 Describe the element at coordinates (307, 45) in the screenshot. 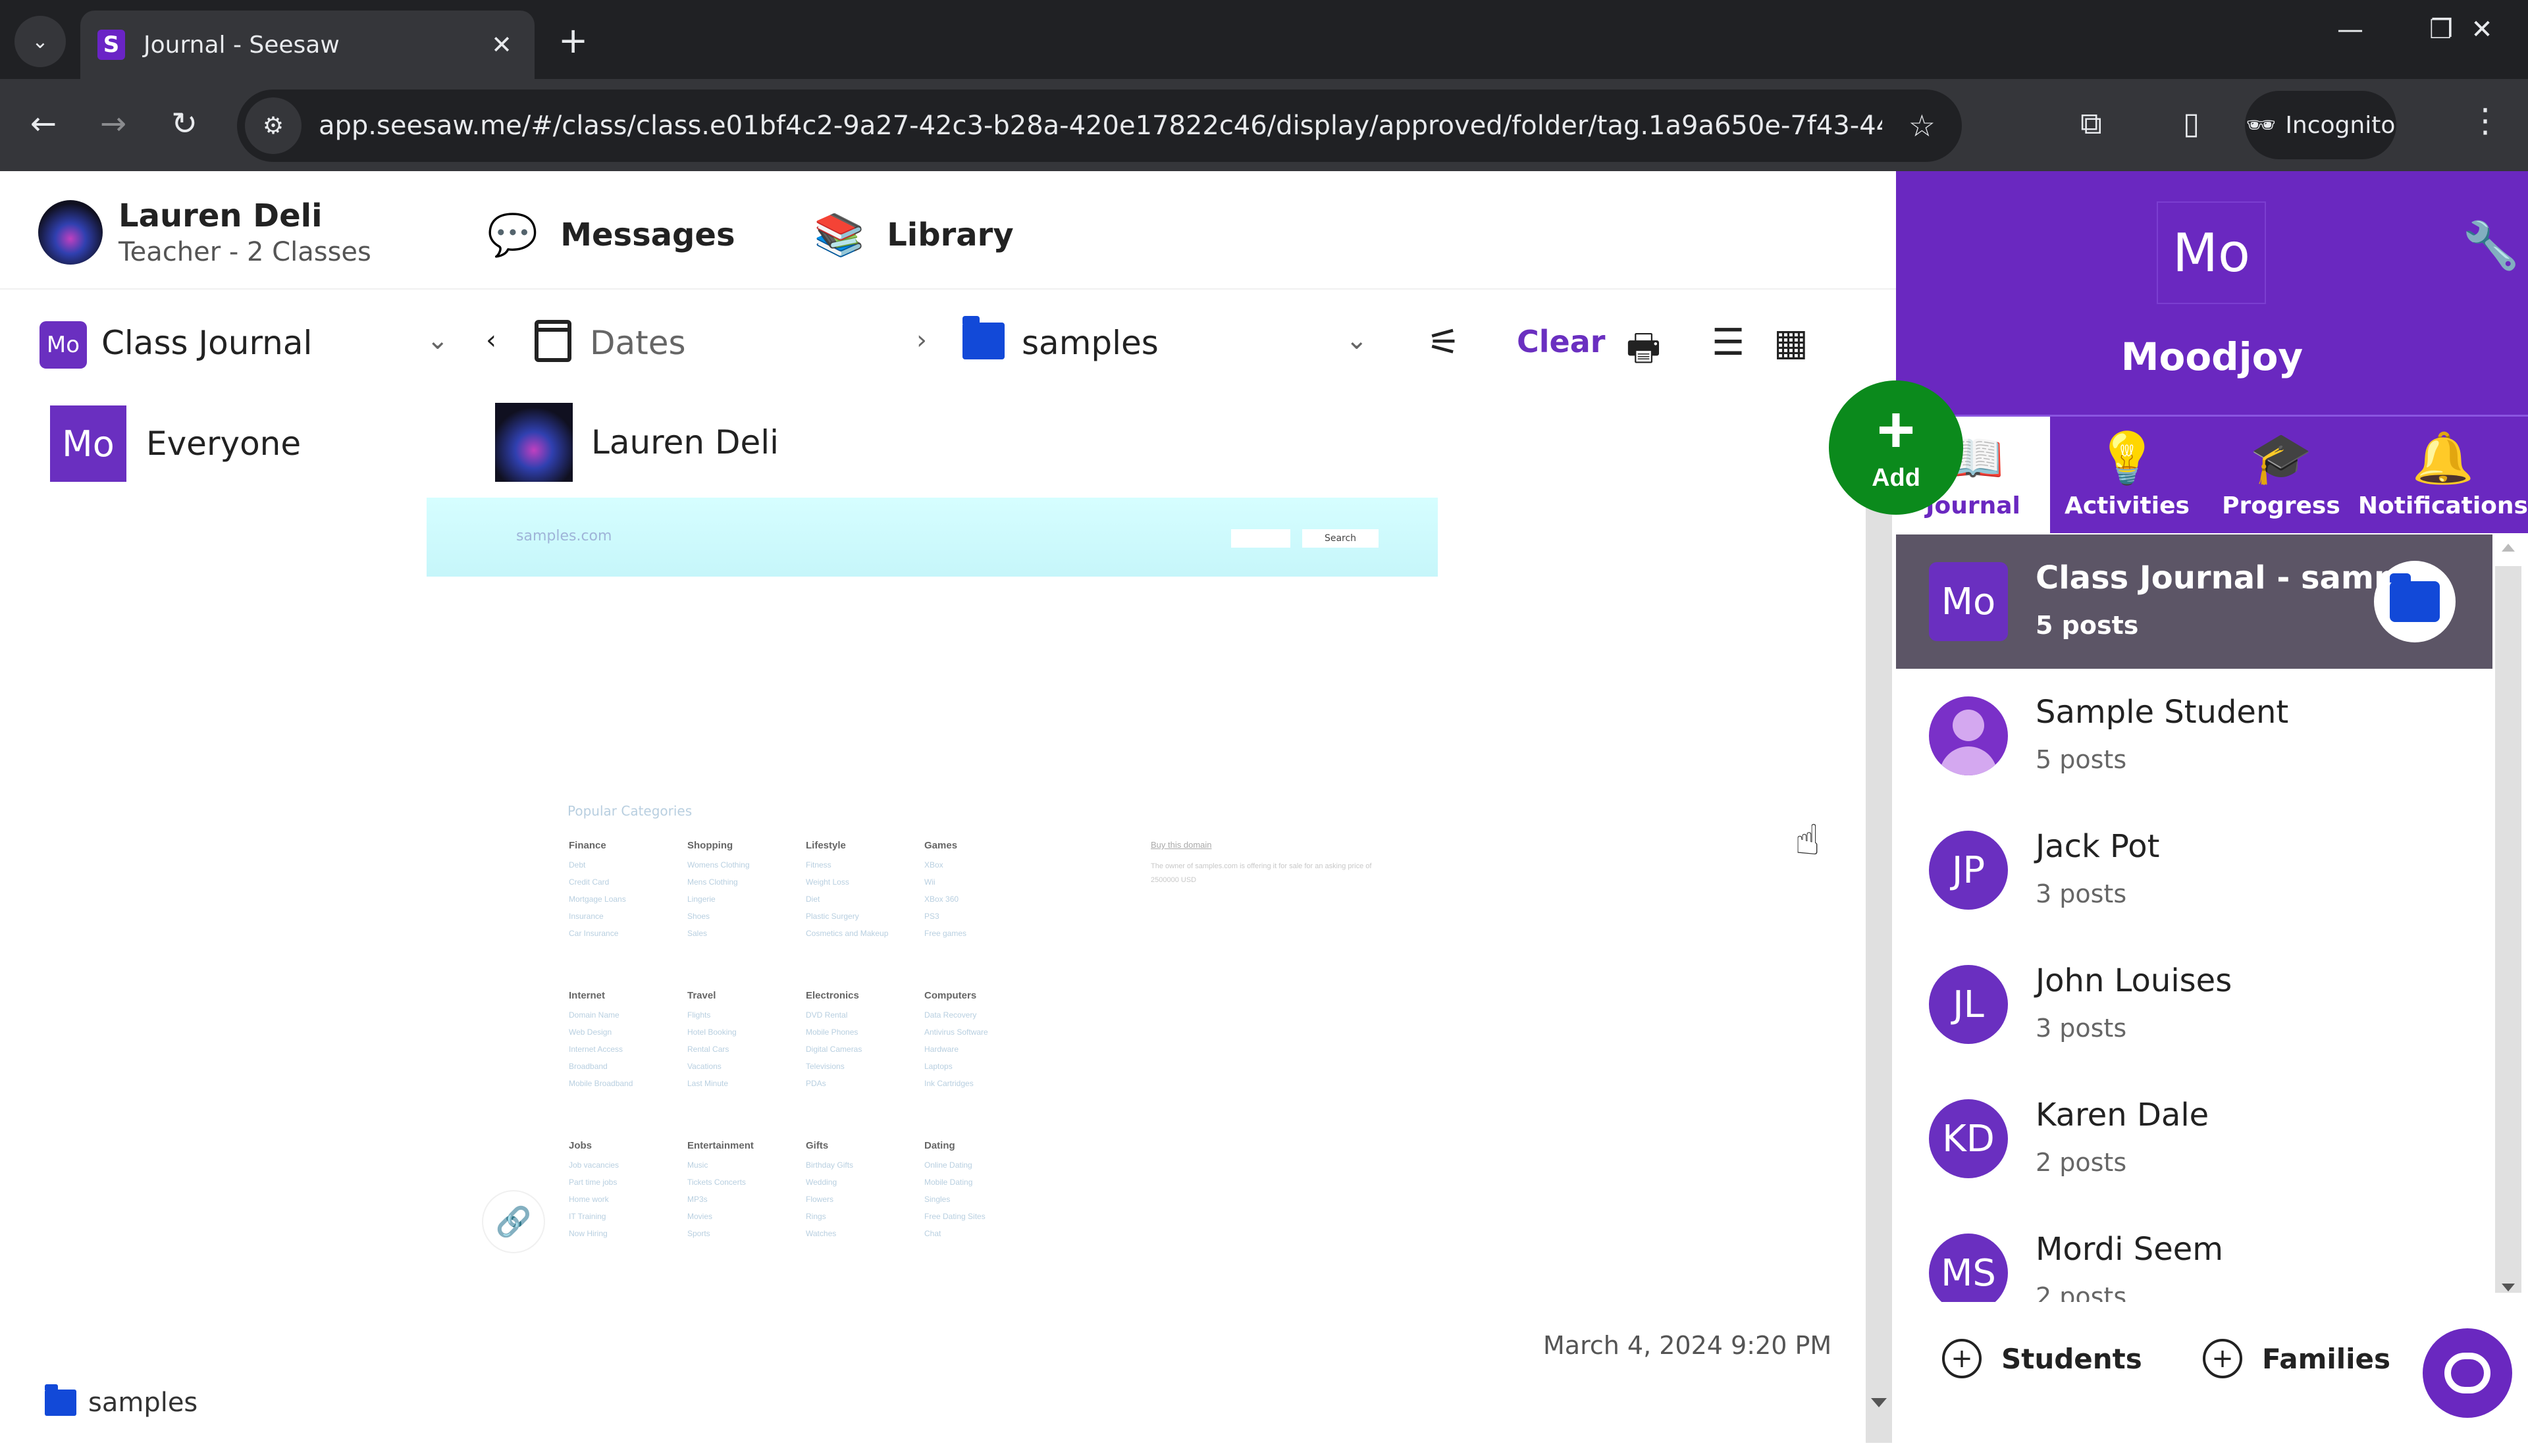

I see `browser-tab-active: S Journal - Seesaw ✕` at that location.